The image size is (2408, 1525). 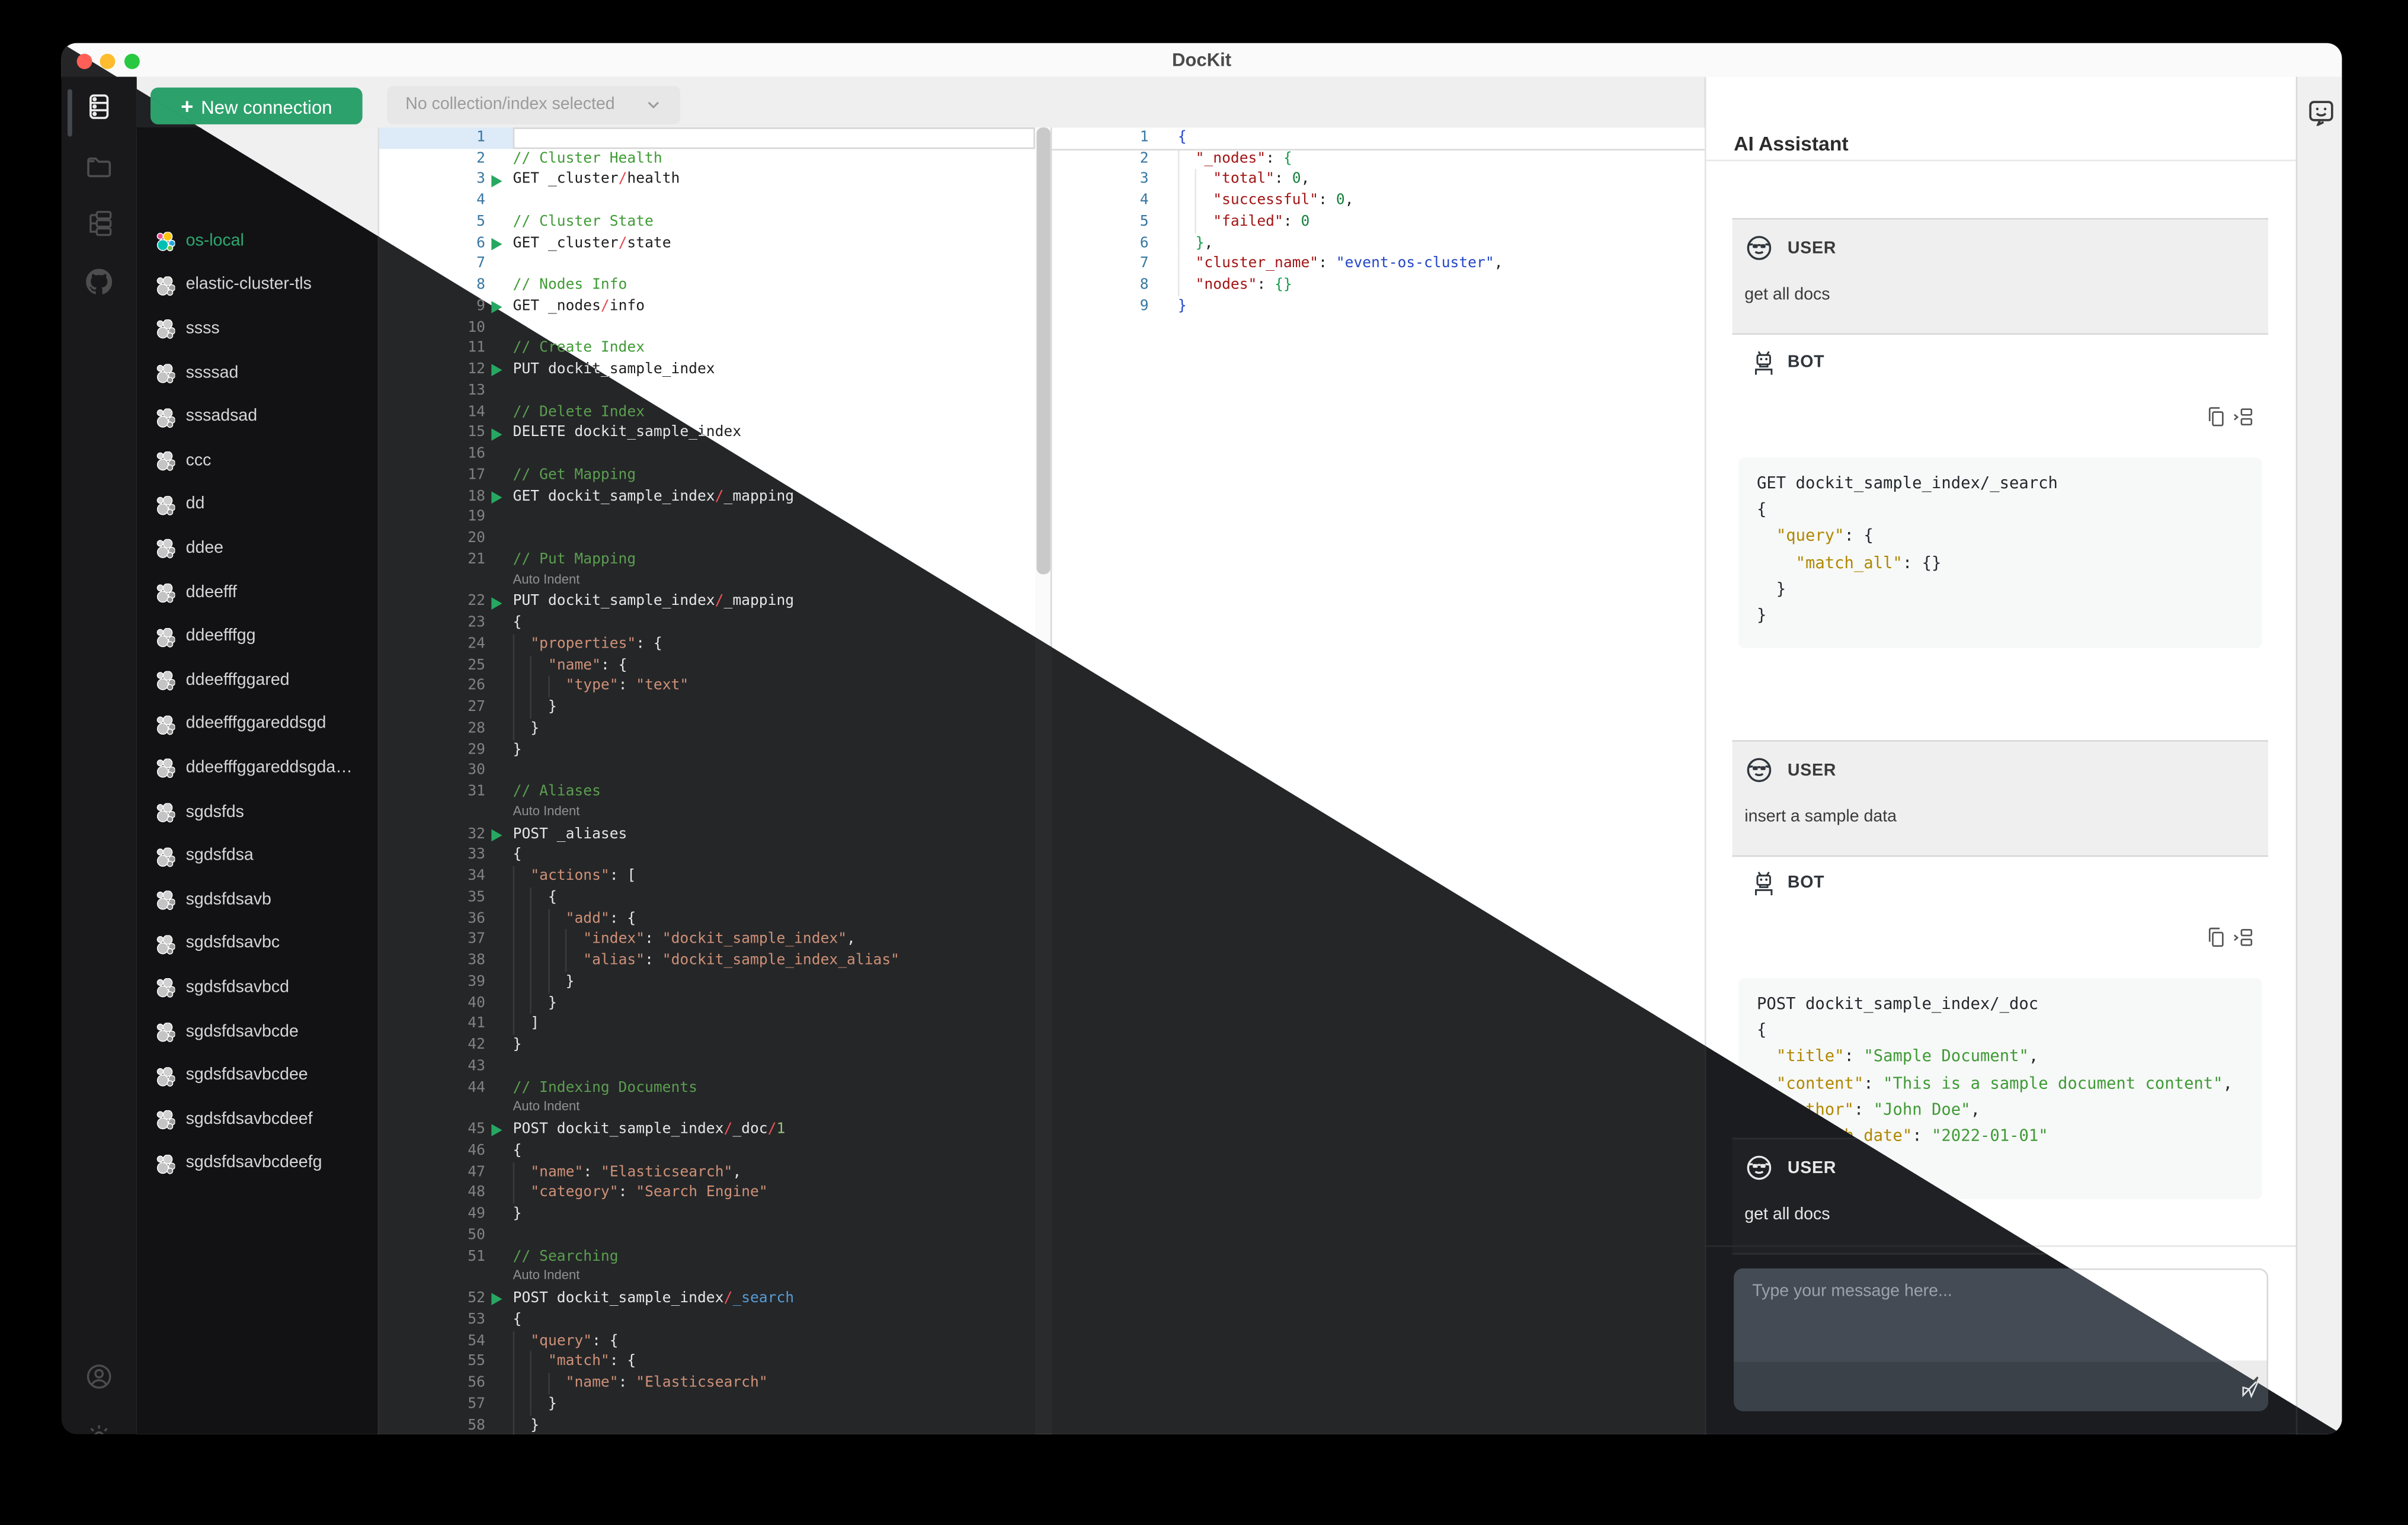 I want to click on github-icon, so click(x=99, y=281).